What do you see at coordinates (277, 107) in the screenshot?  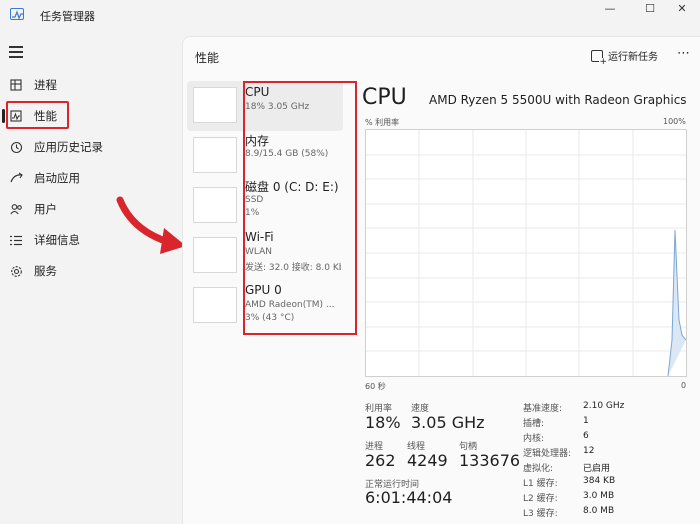 I see `resource-sub: 18% 3.05 GHz` at bounding box center [277, 107].